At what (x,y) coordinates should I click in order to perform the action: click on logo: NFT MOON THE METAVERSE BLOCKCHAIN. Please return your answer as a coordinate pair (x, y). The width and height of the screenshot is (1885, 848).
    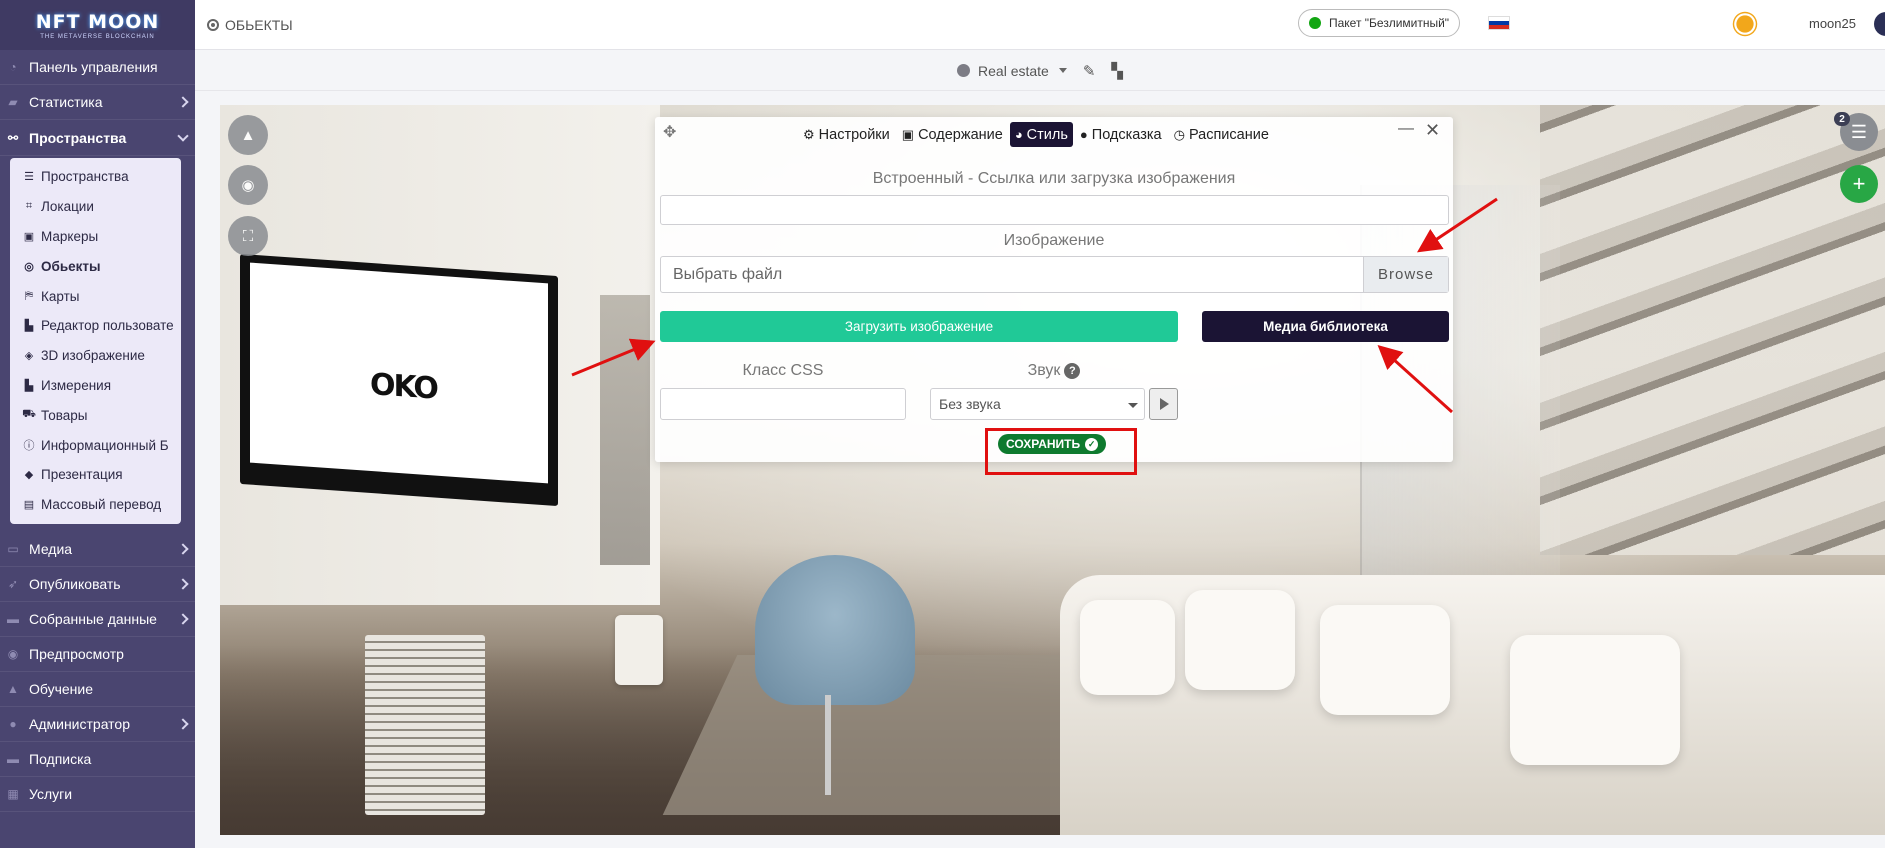
    Looking at the image, I should click on (97, 25).